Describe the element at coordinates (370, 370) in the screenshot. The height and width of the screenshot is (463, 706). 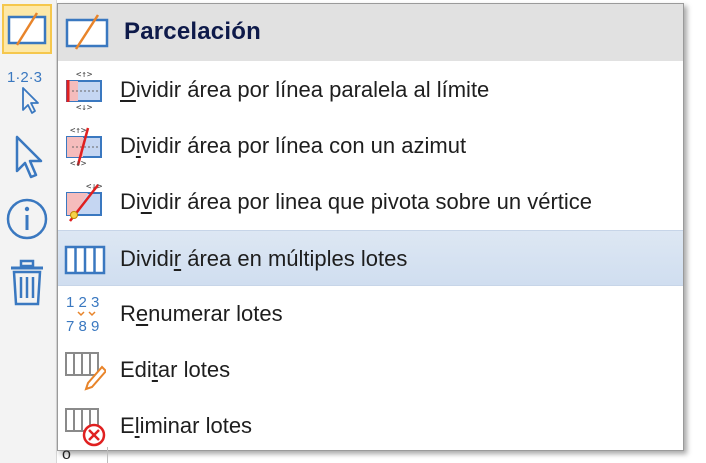
I see `menu-item-edit-lots: Editar lotes` at that location.